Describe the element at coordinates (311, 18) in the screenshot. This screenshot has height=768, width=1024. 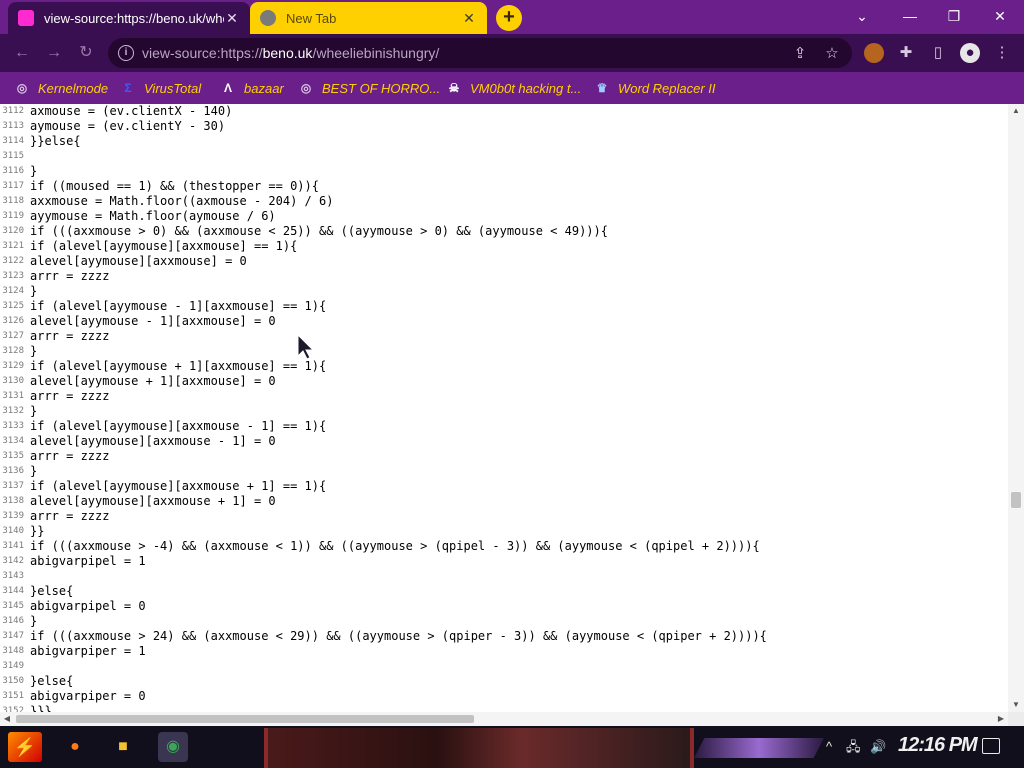
I see `tab-title: New Tab` at that location.